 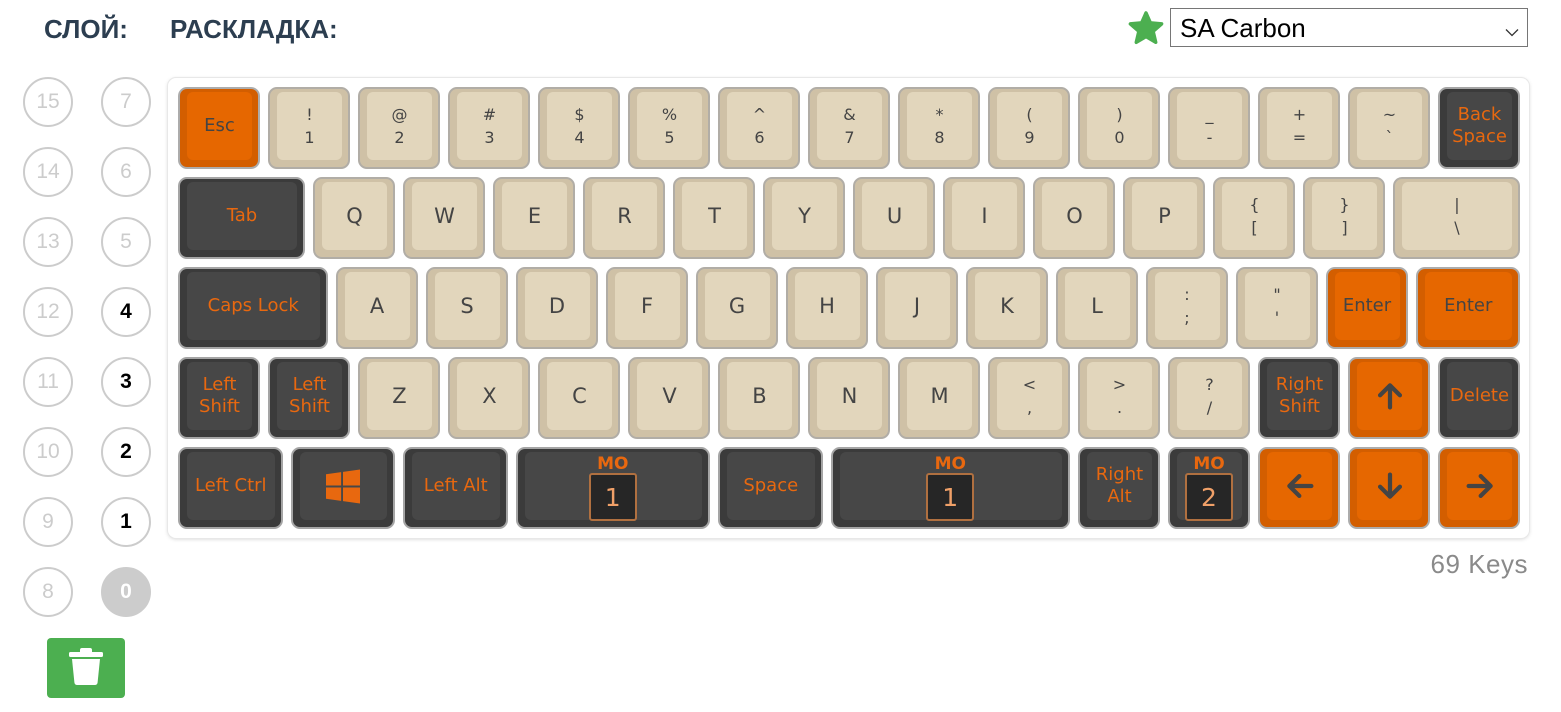 What do you see at coordinates (48, 312) in the screenshot?
I see `layer-button-12: 12` at bounding box center [48, 312].